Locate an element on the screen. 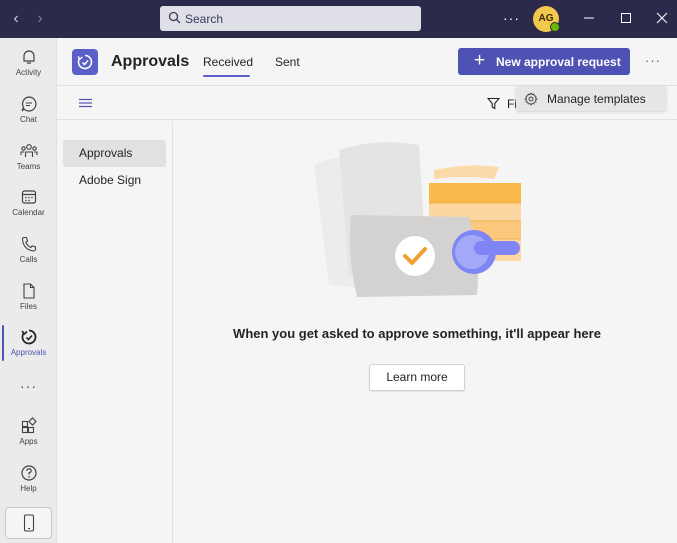 This screenshot has height=543, width=677. nav-item-adobe-sign: Adobe Sign is located at coordinates (114, 180).